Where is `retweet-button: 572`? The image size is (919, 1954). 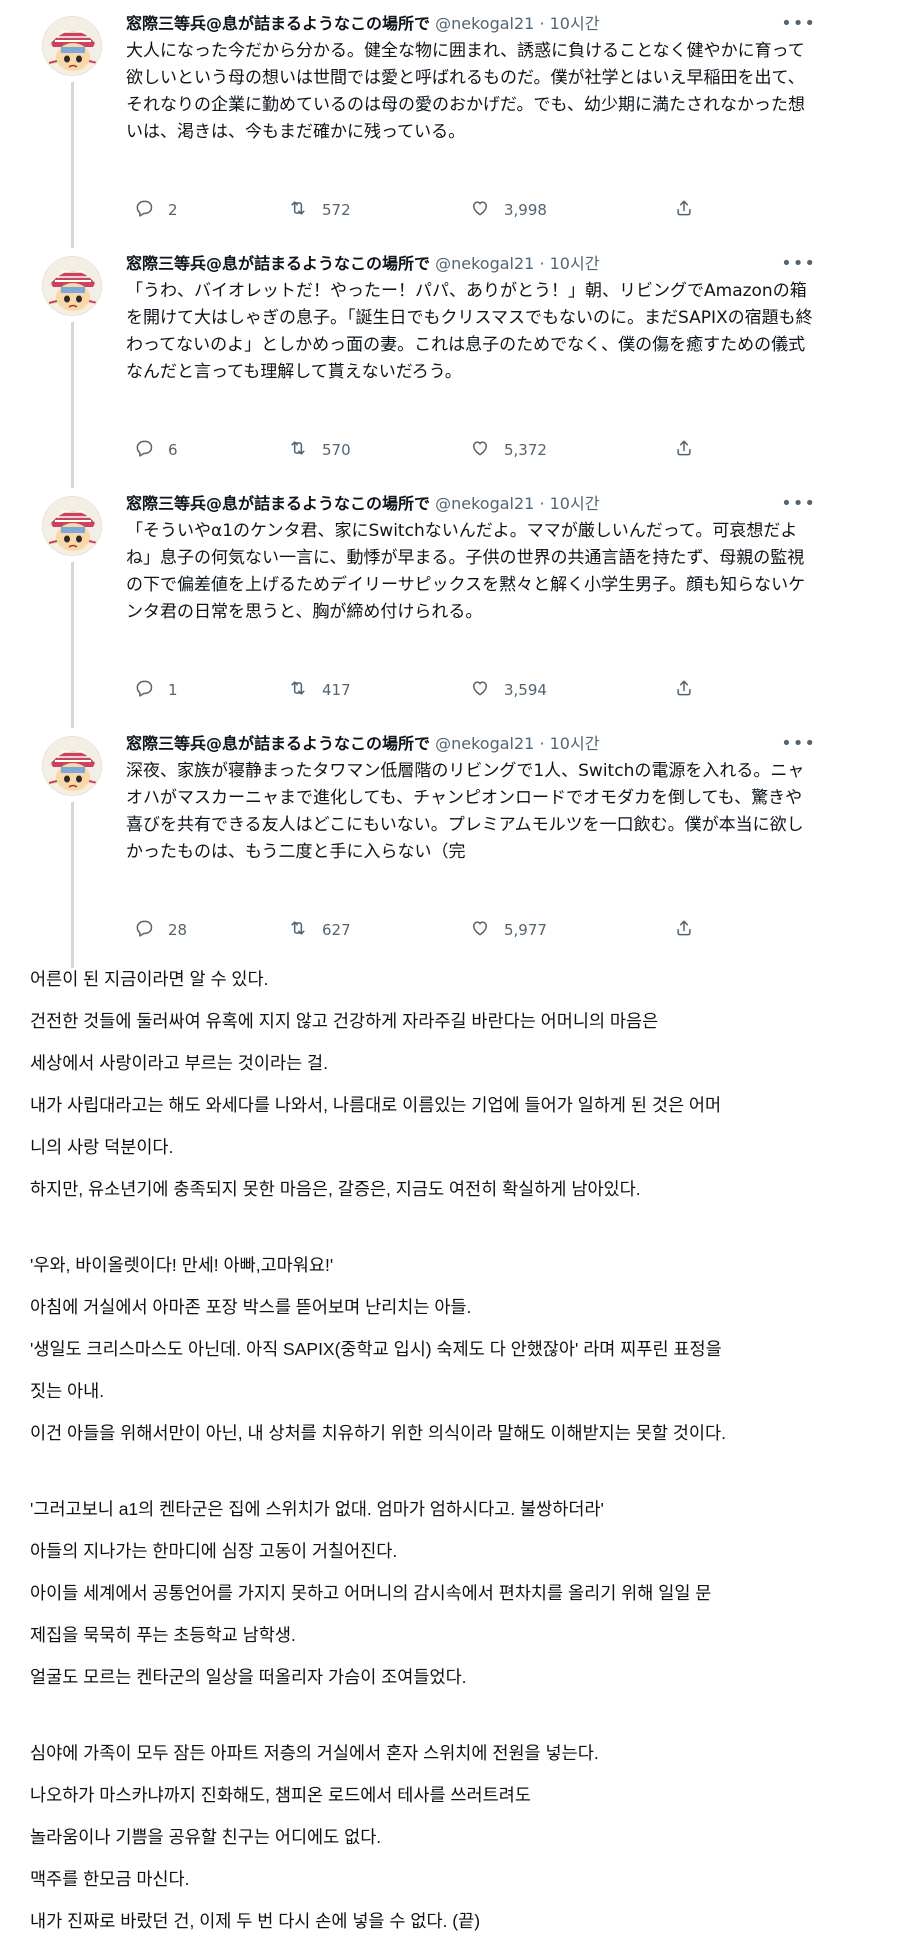 retweet-button: 572 is located at coordinates (319, 210).